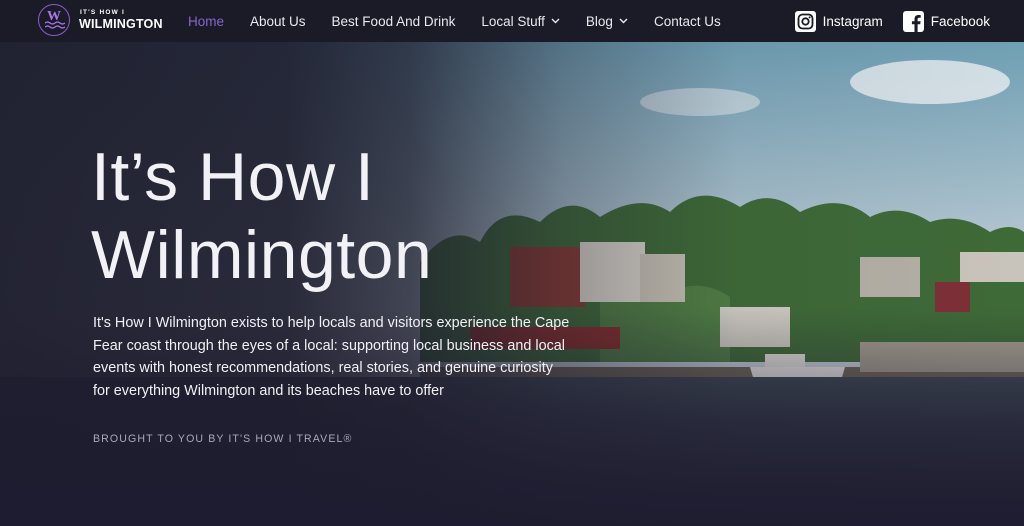 This screenshot has height=526, width=1024. Describe the element at coordinates (262, 255) in the screenshot. I see `hero-title-line2: Wilmington` at that location.